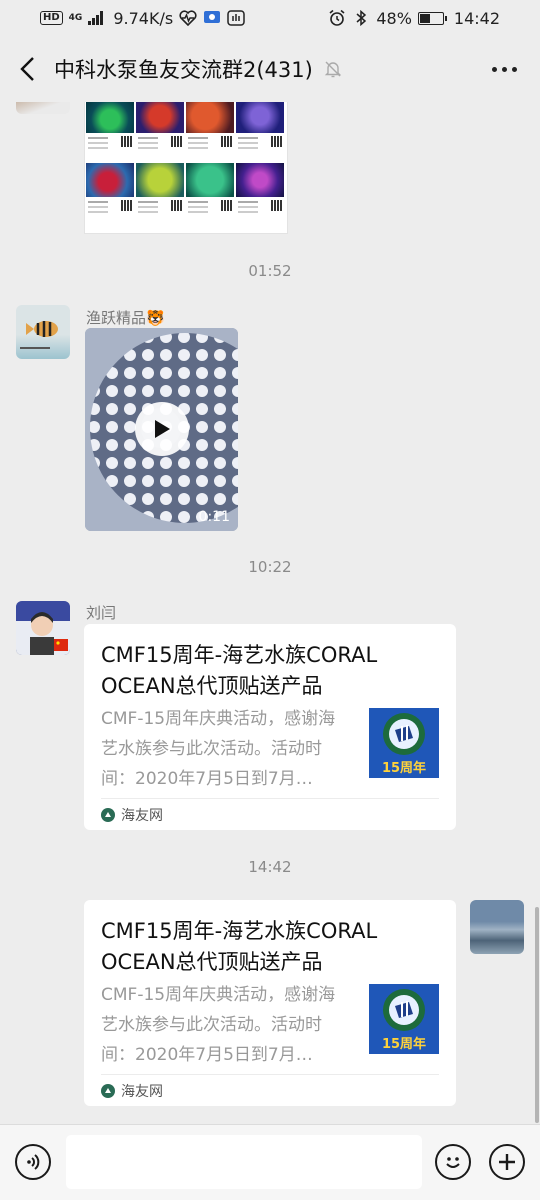  What do you see at coordinates (394, 18) in the screenshot?
I see `battery-percent: 48%` at bounding box center [394, 18].